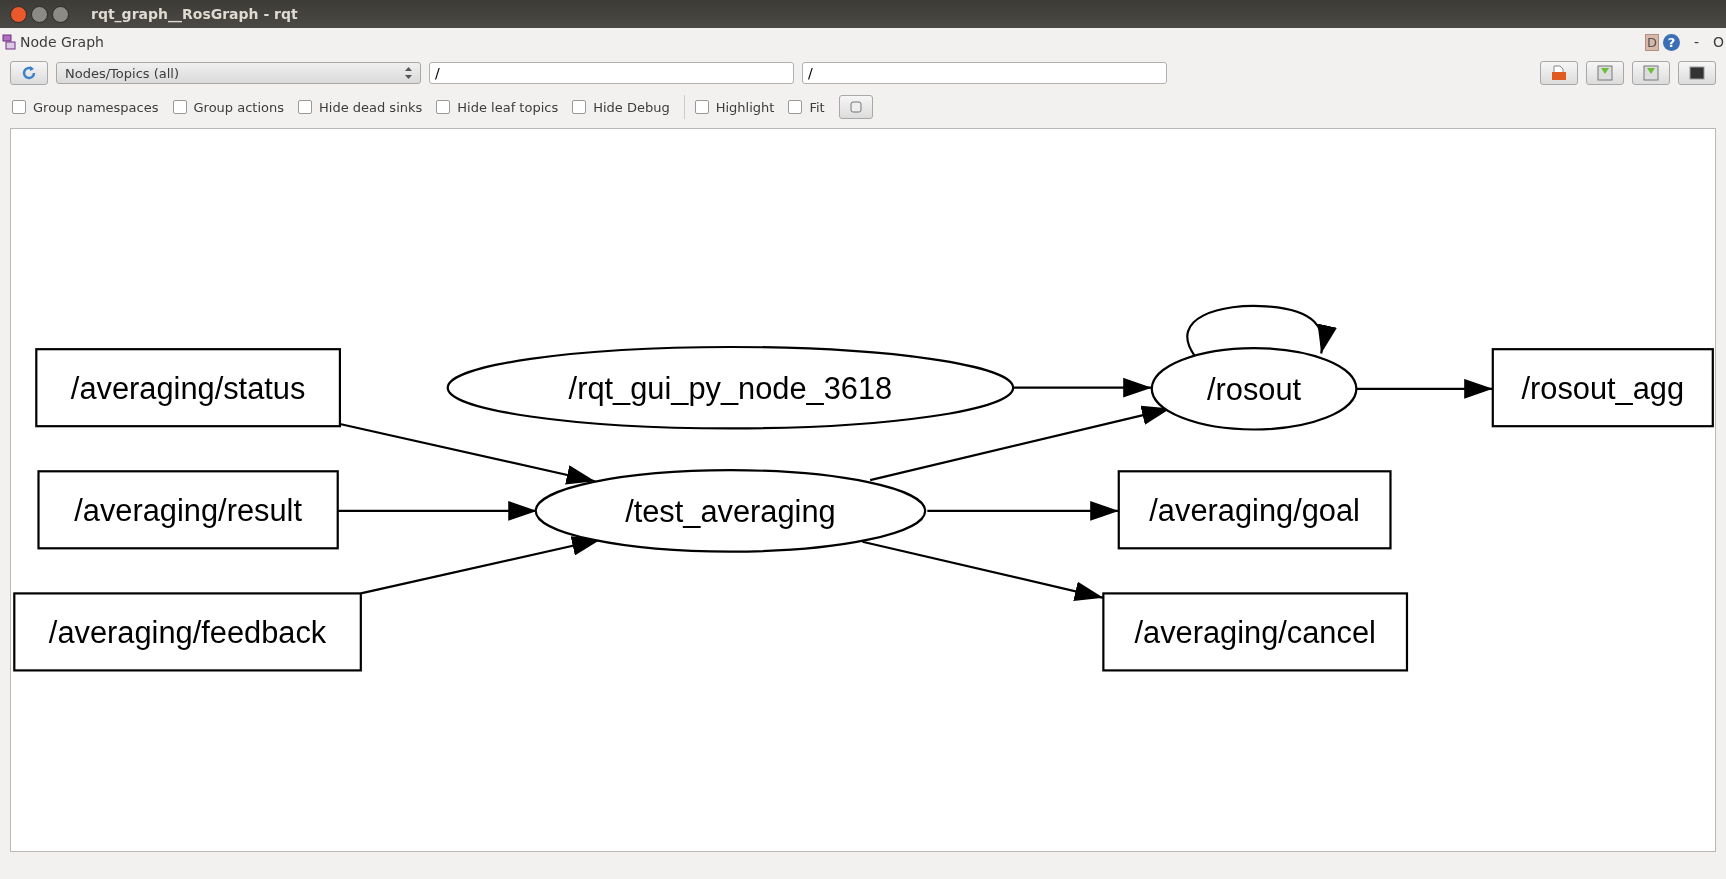  Describe the element at coordinates (188, 388) in the screenshot. I see `topic-node: /averaging/status` at that location.